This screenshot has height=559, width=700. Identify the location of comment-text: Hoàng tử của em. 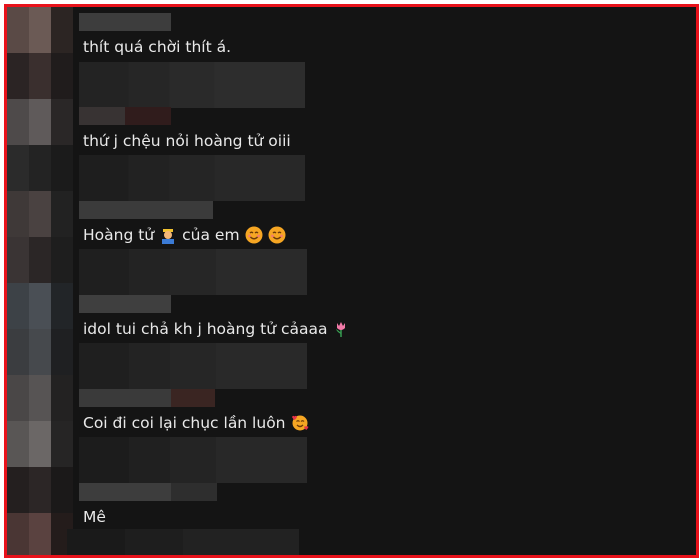
(184, 235).